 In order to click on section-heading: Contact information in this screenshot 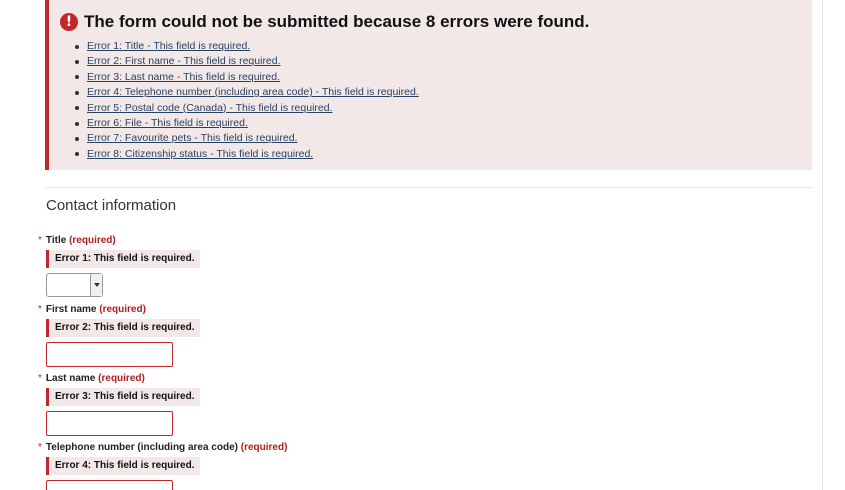, I will do `click(111, 205)`.